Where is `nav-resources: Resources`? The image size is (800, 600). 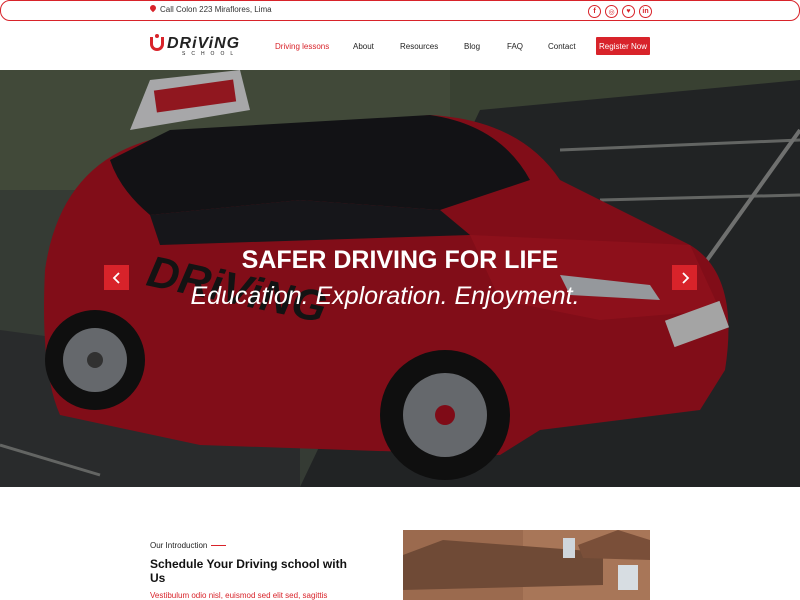
nav-resources: Resources is located at coordinates (419, 46).